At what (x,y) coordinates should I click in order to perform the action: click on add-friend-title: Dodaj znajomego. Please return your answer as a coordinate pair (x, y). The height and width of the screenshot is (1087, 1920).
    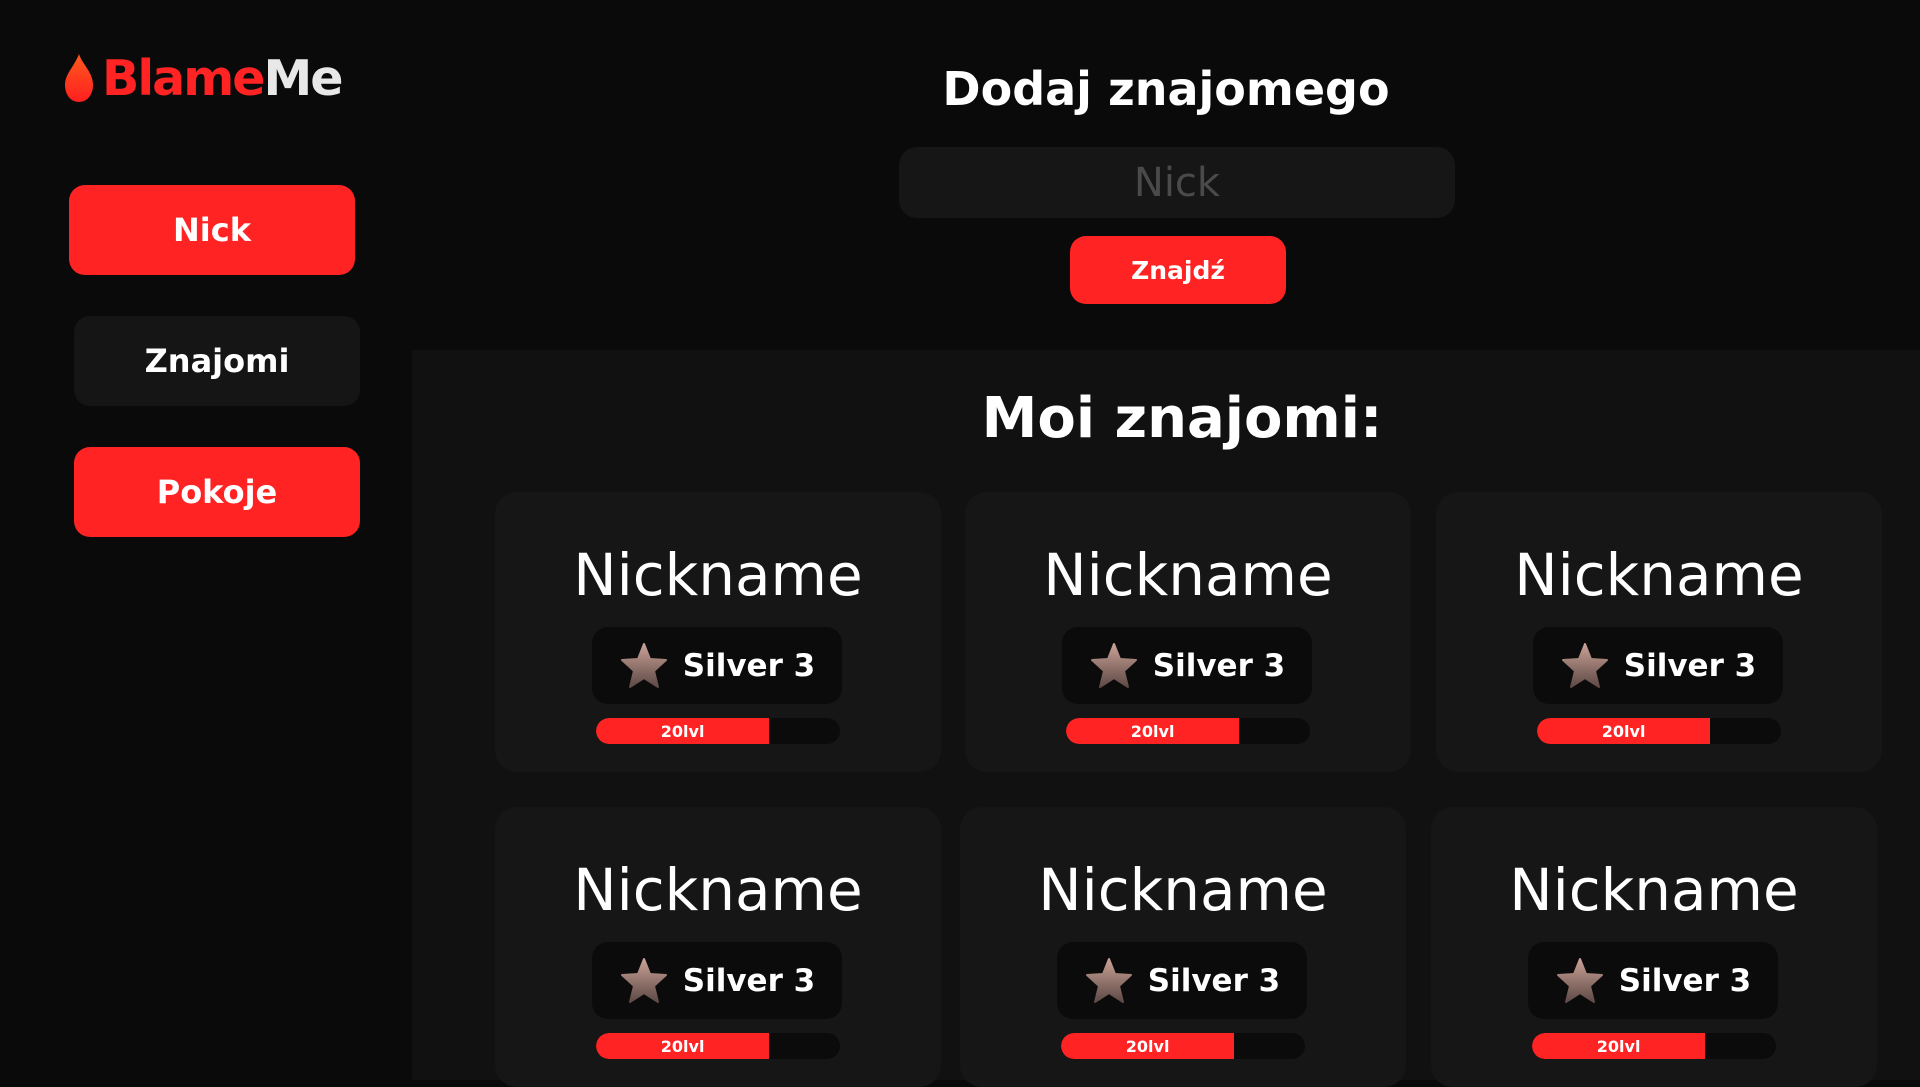
    Looking at the image, I should click on (1166, 89).